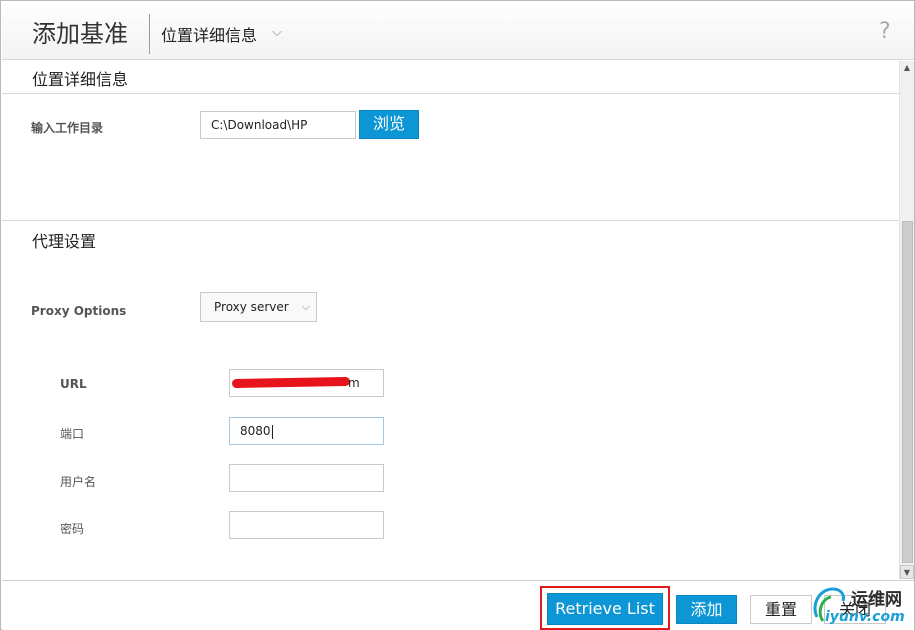 Image resolution: width=915 pixels, height=630 pixels. What do you see at coordinates (72, 529) in the screenshot?
I see `password-label: 密码` at bounding box center [72, 529].